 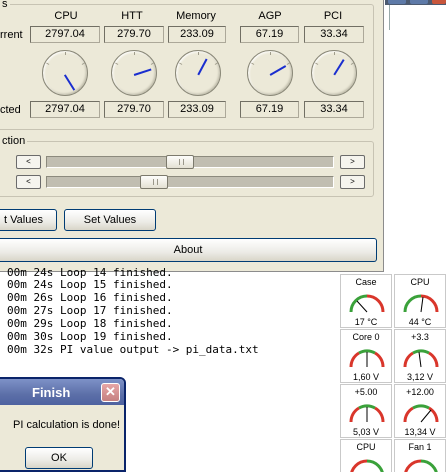 What do you see at coordinates (65, 73) in the screenshot?
I see `cpu-dial` at bounding box center [65, 73].